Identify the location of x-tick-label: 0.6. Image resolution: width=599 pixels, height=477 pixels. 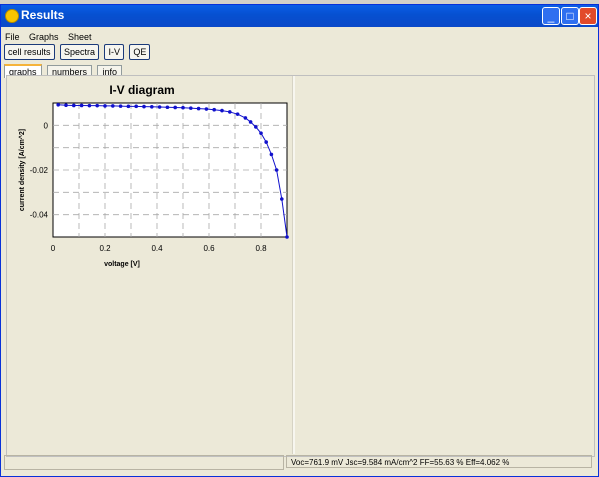
(209, 248).